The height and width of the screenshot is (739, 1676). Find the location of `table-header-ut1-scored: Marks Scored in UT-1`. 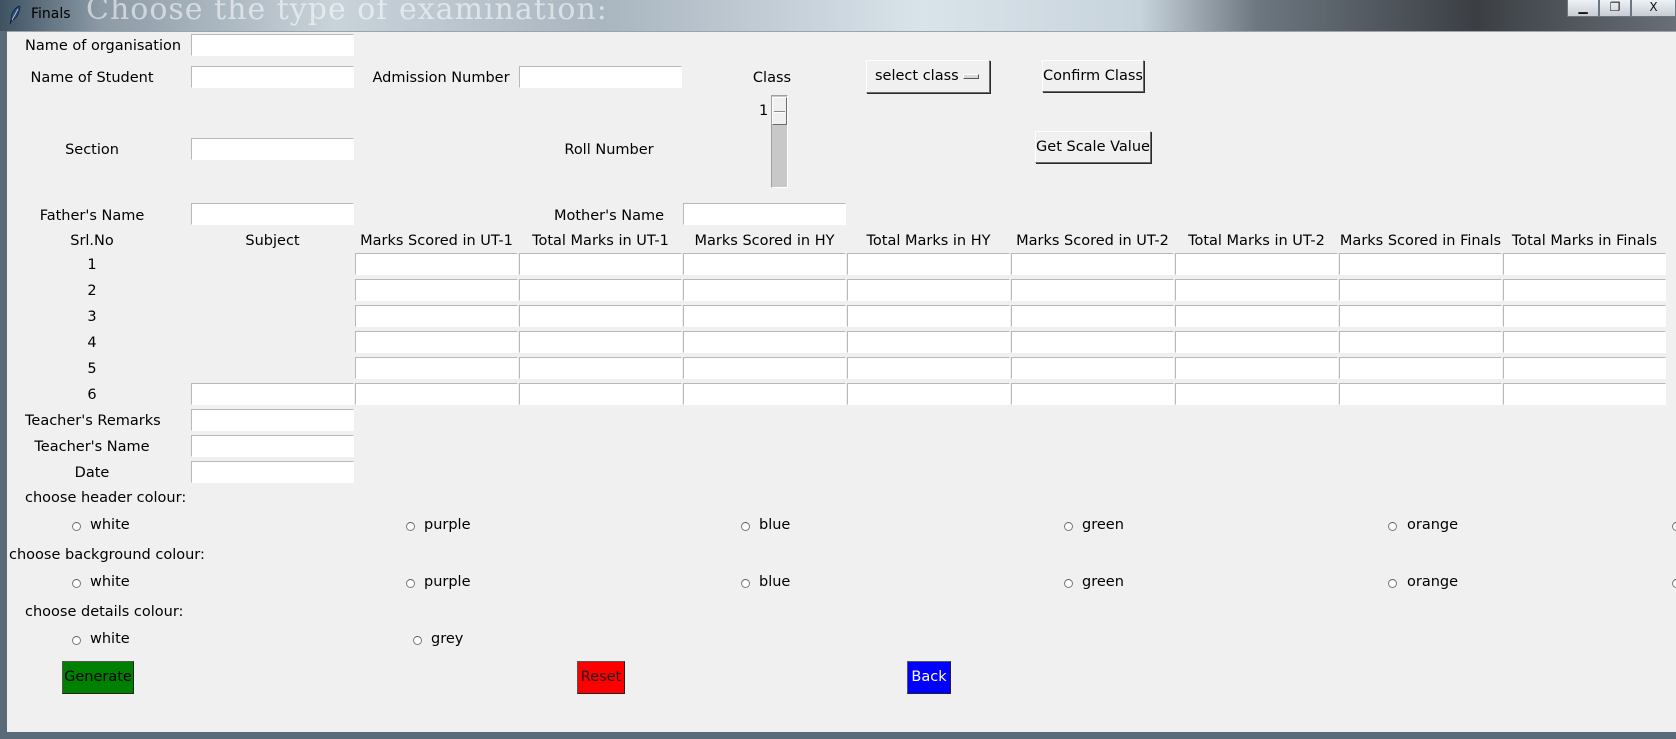

table-header-ut1-scored: Marks Scored in UT-1 is located at coordinates (436, 241).